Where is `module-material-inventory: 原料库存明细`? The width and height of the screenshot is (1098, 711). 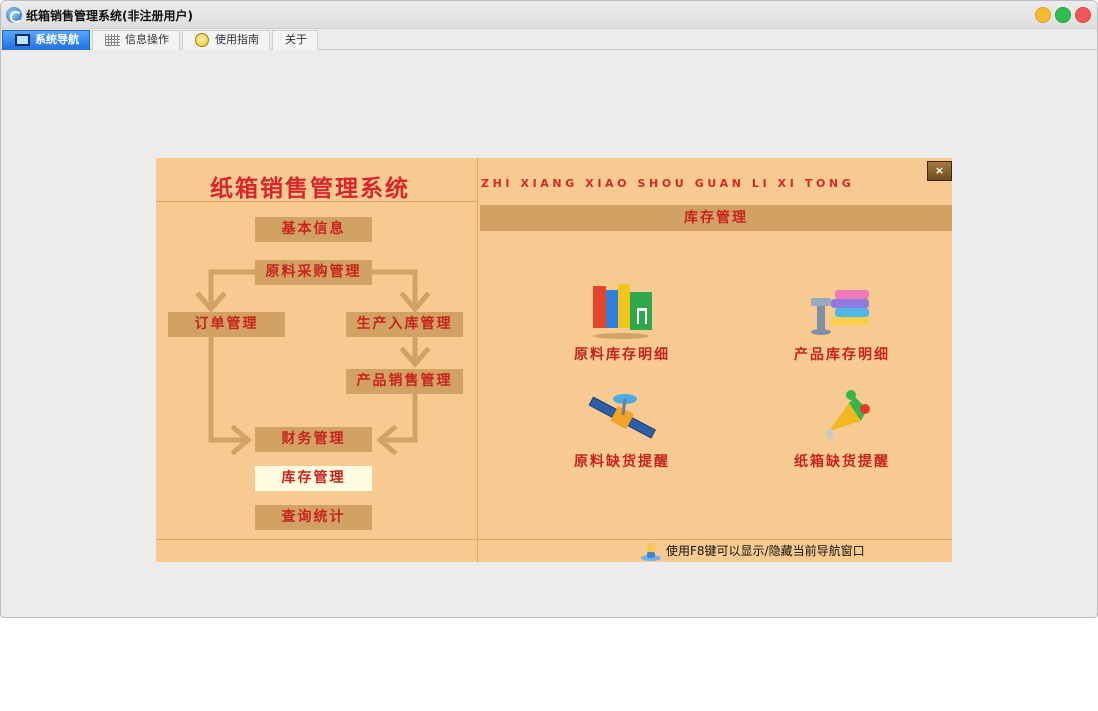
module-material-inventory: 原料库存明细 is located at coordinates (622, 322).